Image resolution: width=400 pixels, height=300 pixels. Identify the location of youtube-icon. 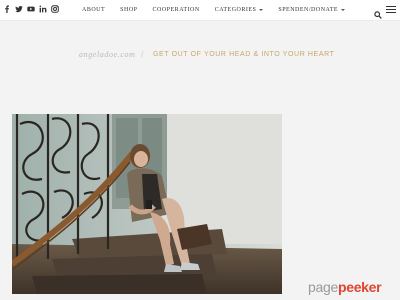
(31, 9).